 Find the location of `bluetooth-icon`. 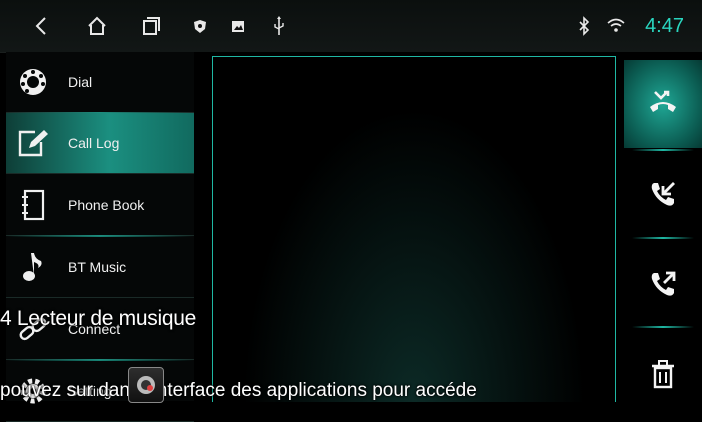

bluetooth-icon is located at coordinates (584, 28).